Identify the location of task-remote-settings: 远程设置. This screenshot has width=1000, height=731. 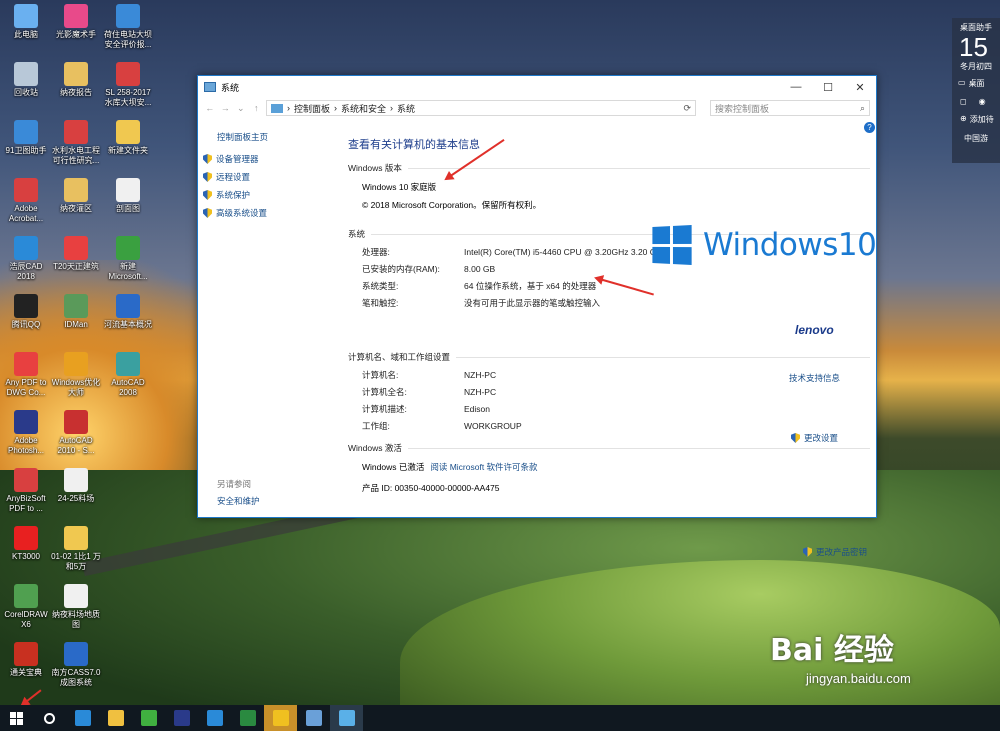
(270, 177).